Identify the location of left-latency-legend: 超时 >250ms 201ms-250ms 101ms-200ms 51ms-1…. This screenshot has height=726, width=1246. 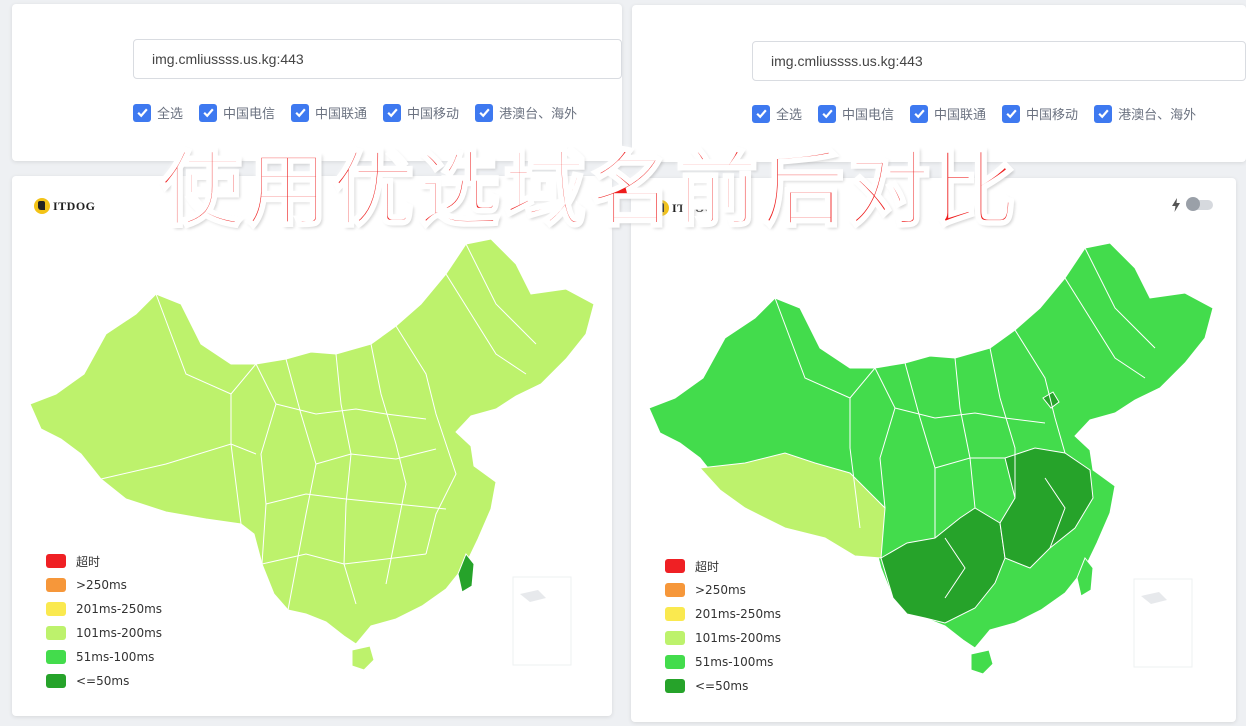
(104, 621).